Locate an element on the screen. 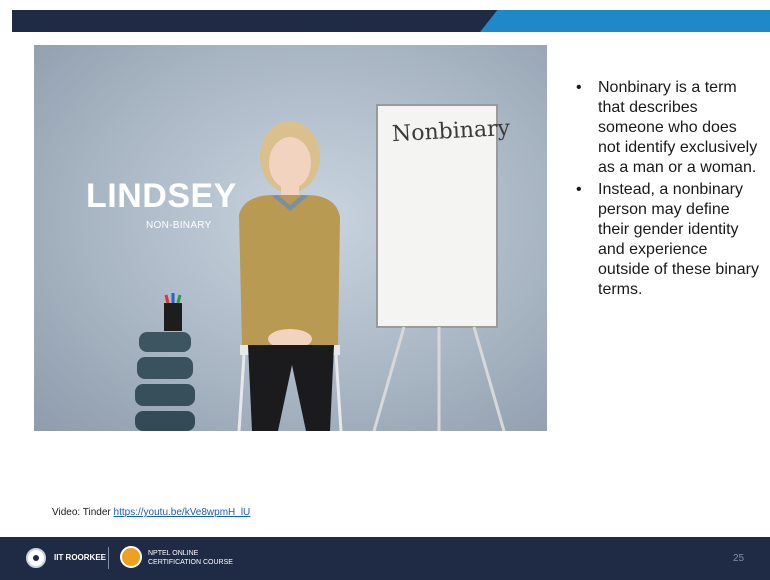 The image size is (770, 580). nptel-label: NPTEL ONLINE CERTIFICATION COURSE is located at coordinates (190, 558).